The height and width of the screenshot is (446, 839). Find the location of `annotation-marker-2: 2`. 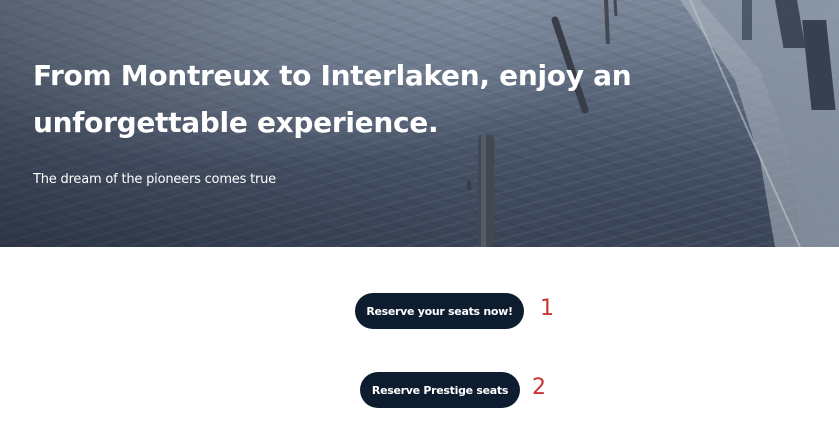

annotation-marker-2: 2 is located at coordinates (539, 387).